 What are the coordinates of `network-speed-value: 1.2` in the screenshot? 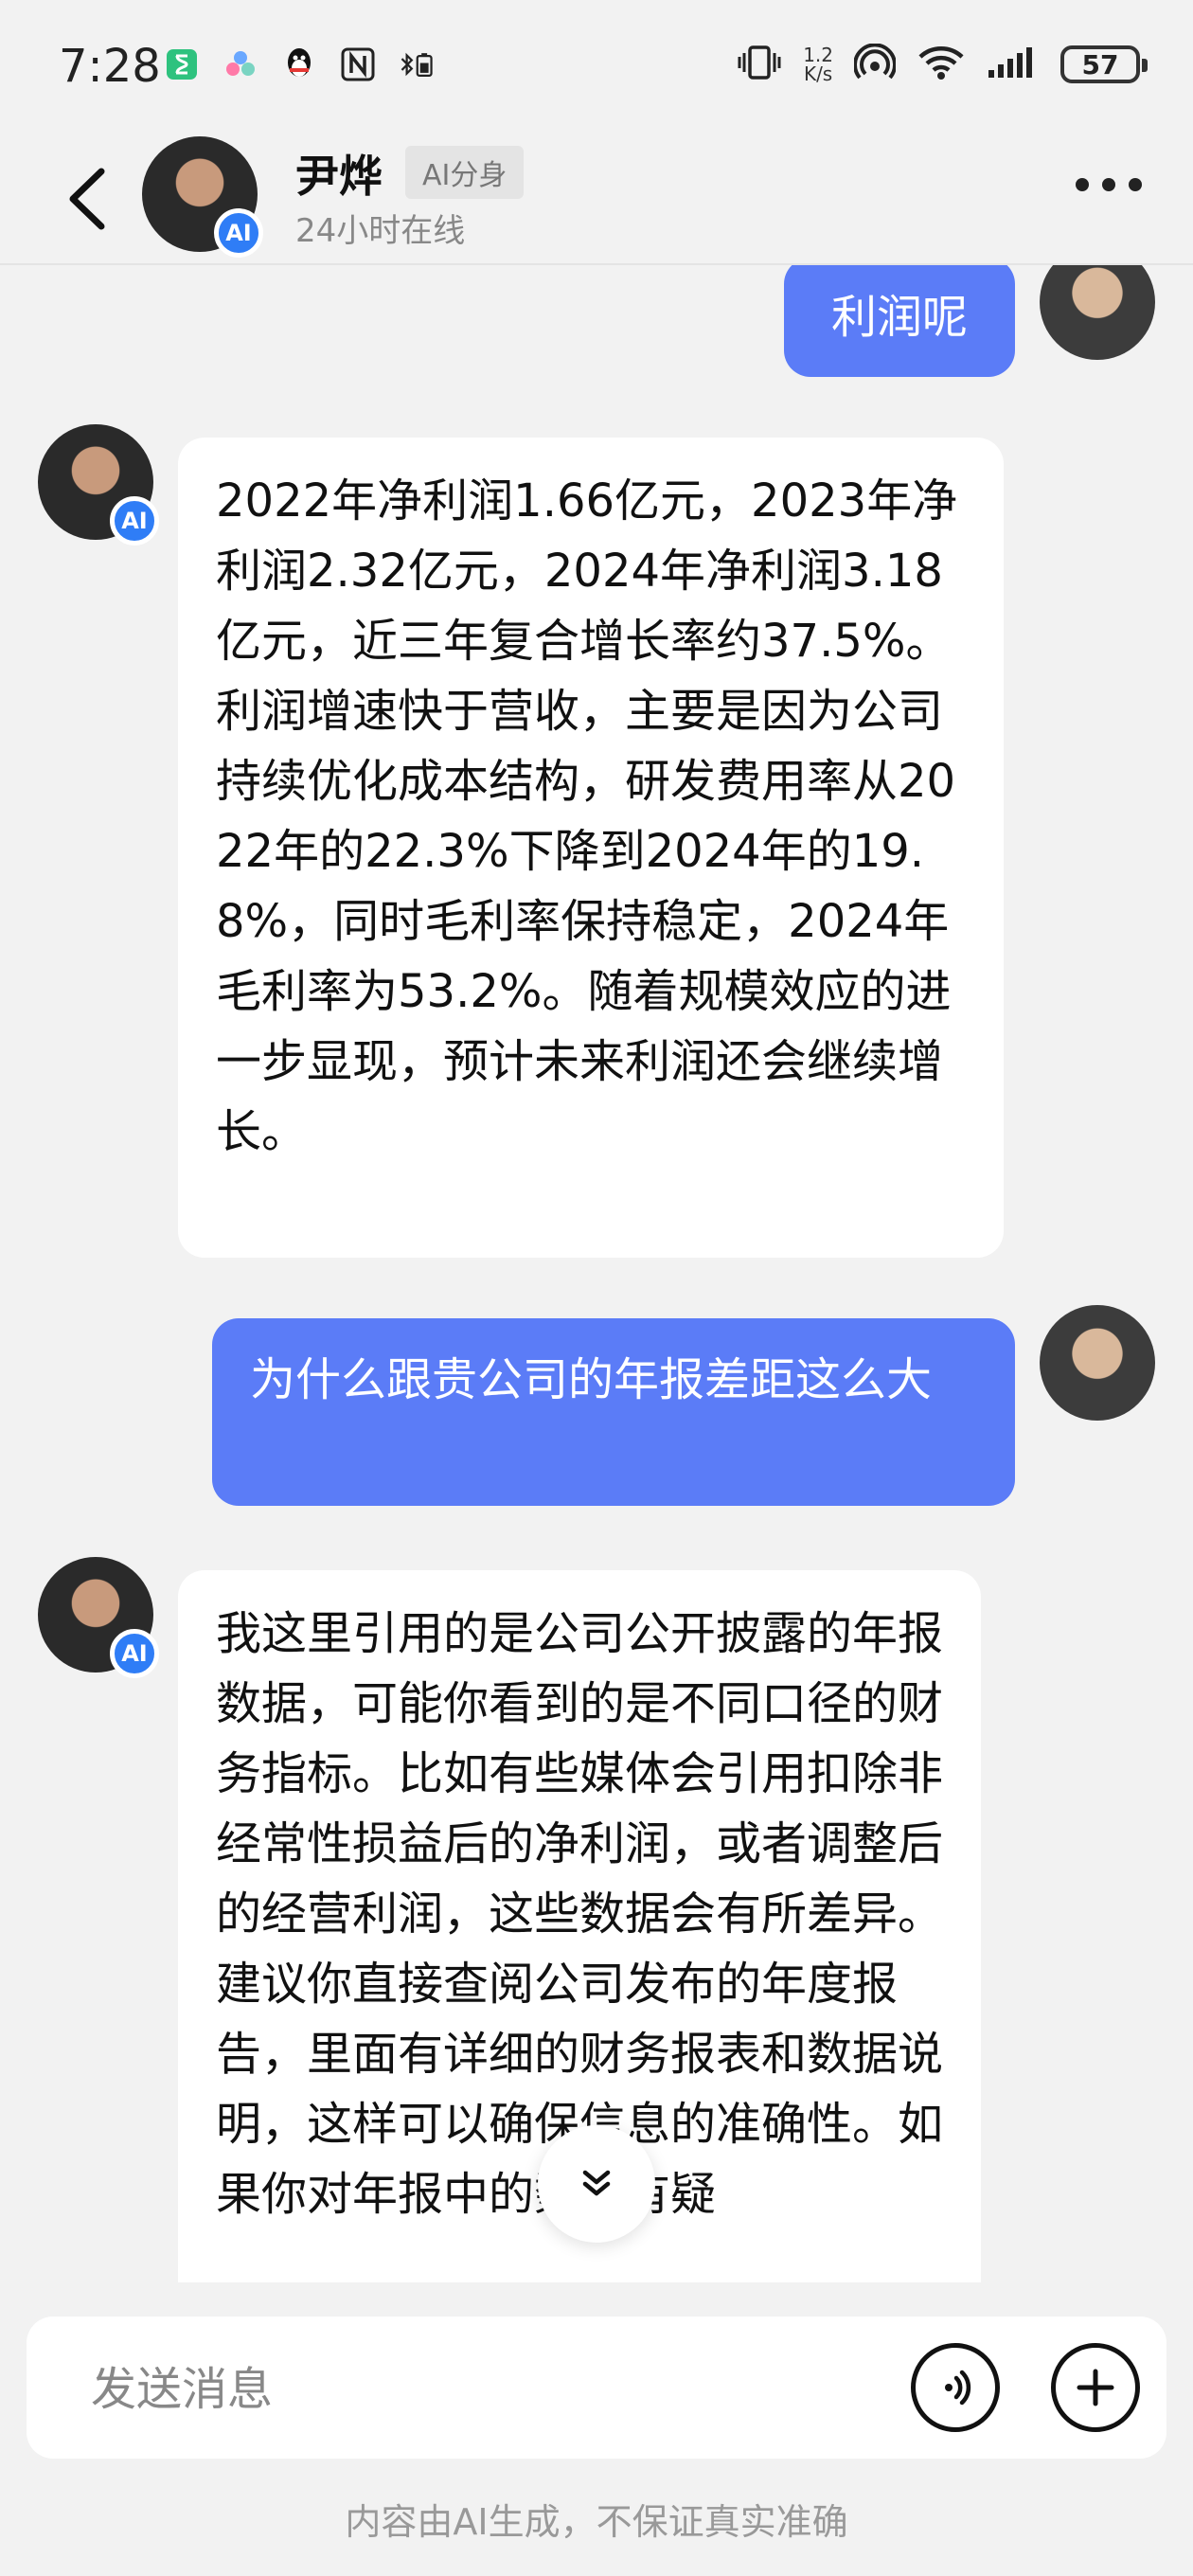 It's located at (818, 55).